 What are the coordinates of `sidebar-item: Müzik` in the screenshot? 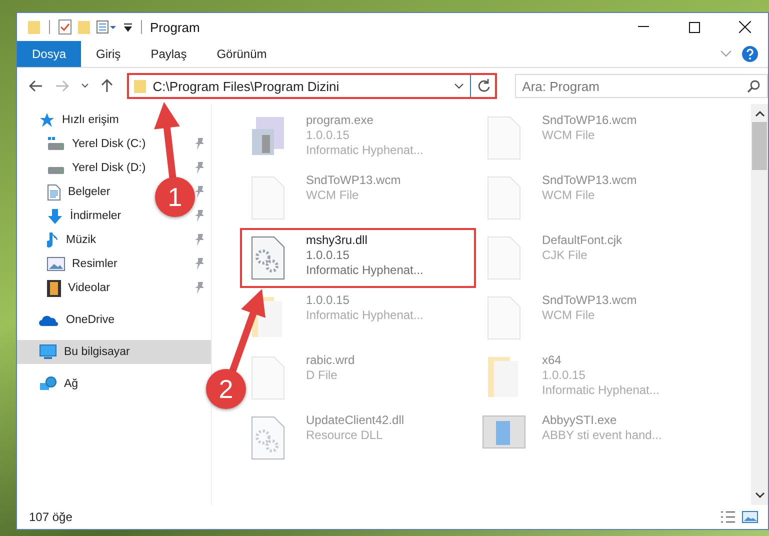 It's located at (95, 240).